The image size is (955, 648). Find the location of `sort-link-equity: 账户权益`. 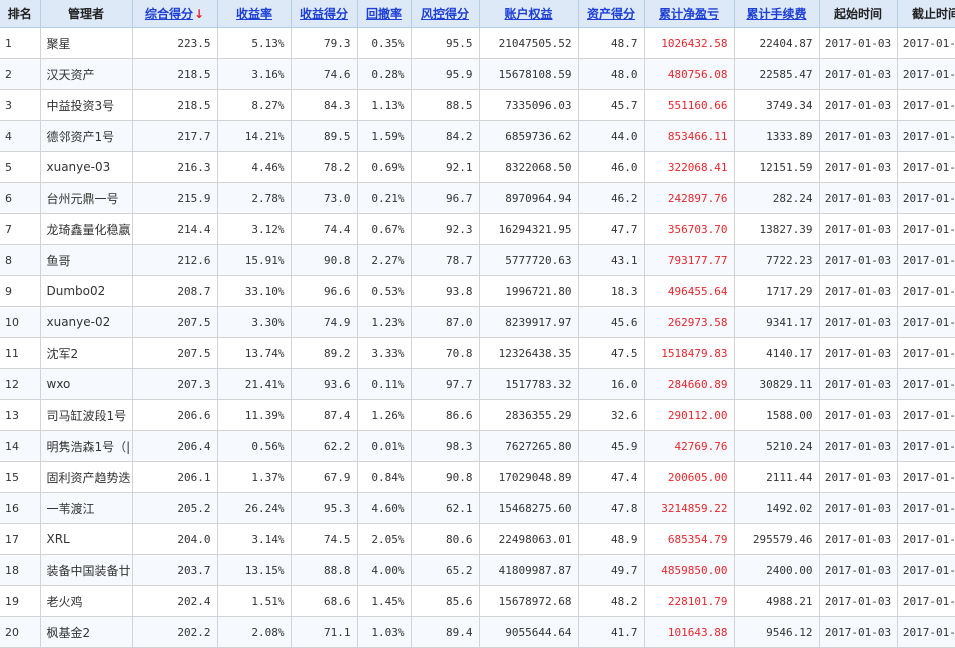

sort-link-equity: 账户权益 is located at coordinates (528, 14).